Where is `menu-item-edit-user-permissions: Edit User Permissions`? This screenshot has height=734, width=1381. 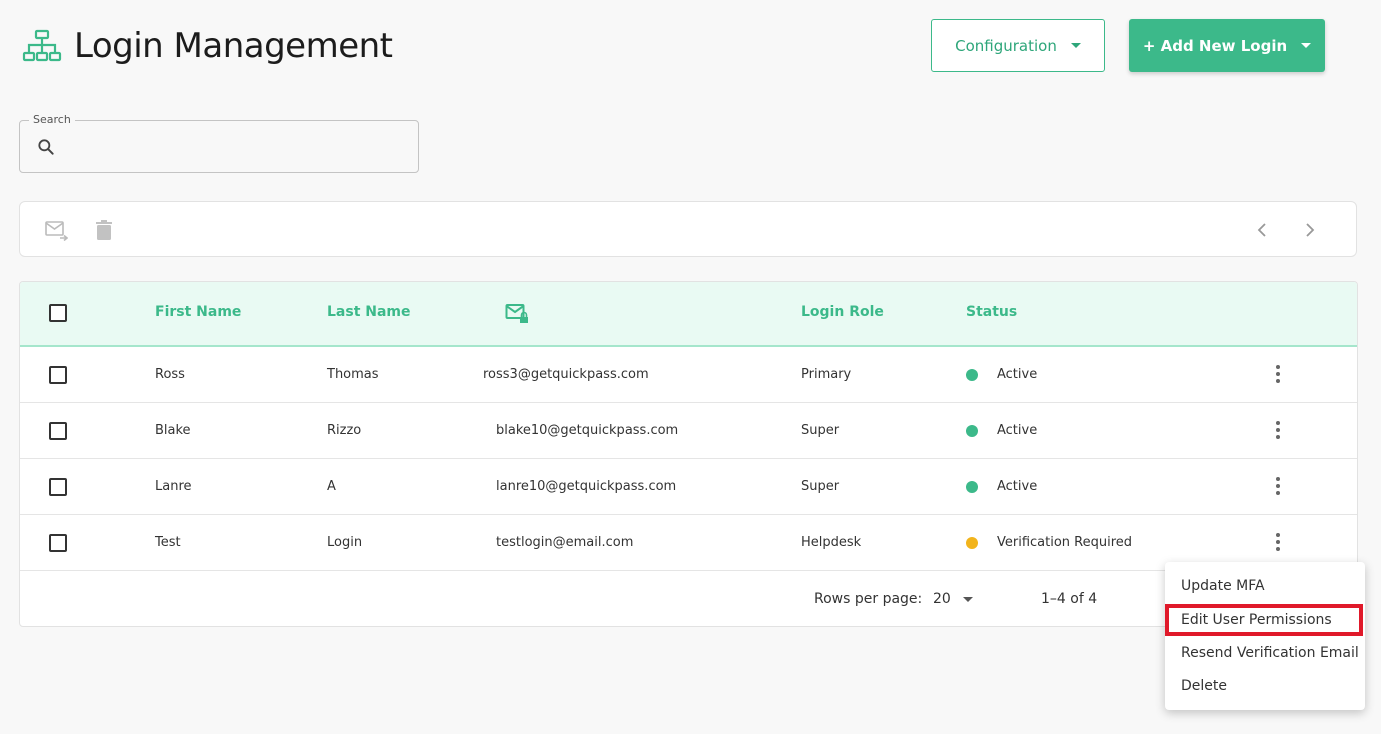 menu-item-edit-user-permissions: Edit User Permissions is located at coordinates (1264, 620).